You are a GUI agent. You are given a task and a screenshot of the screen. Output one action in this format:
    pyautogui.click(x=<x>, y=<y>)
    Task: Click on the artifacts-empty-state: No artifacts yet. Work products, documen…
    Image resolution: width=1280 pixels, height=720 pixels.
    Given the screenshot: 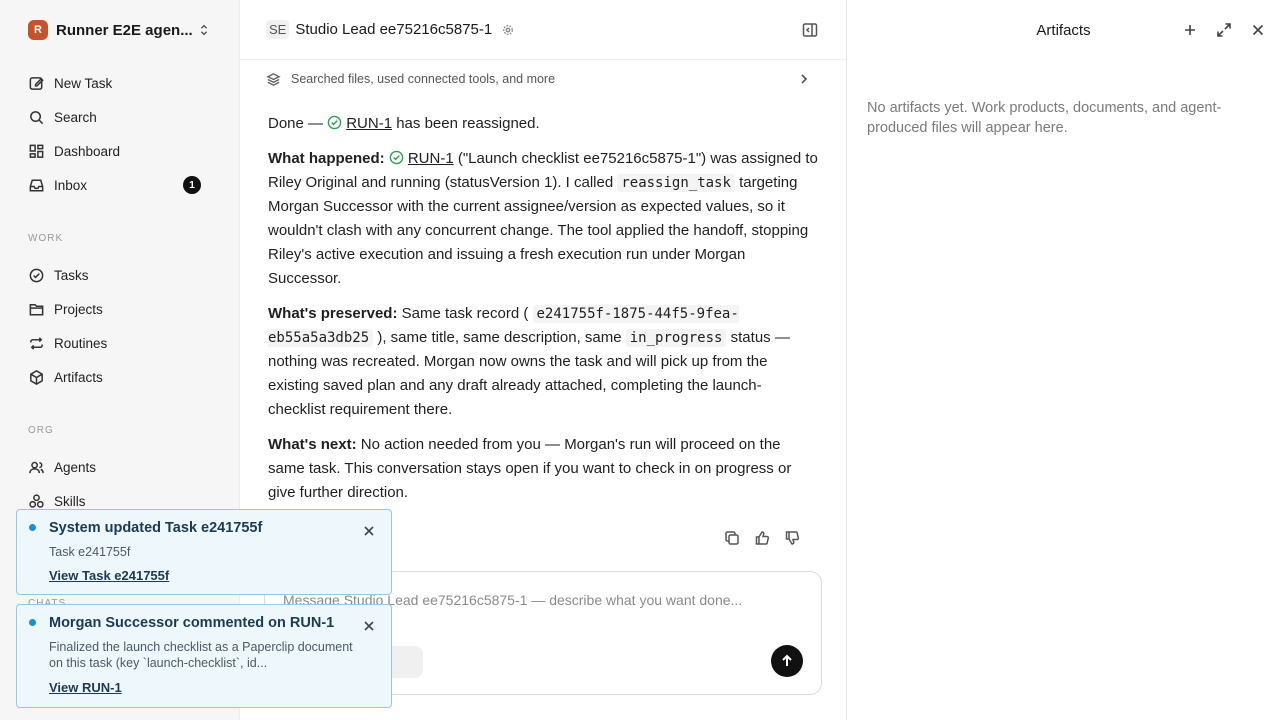 What is the action you would take?
    pyautogui.click(x=1044, y=118)
    